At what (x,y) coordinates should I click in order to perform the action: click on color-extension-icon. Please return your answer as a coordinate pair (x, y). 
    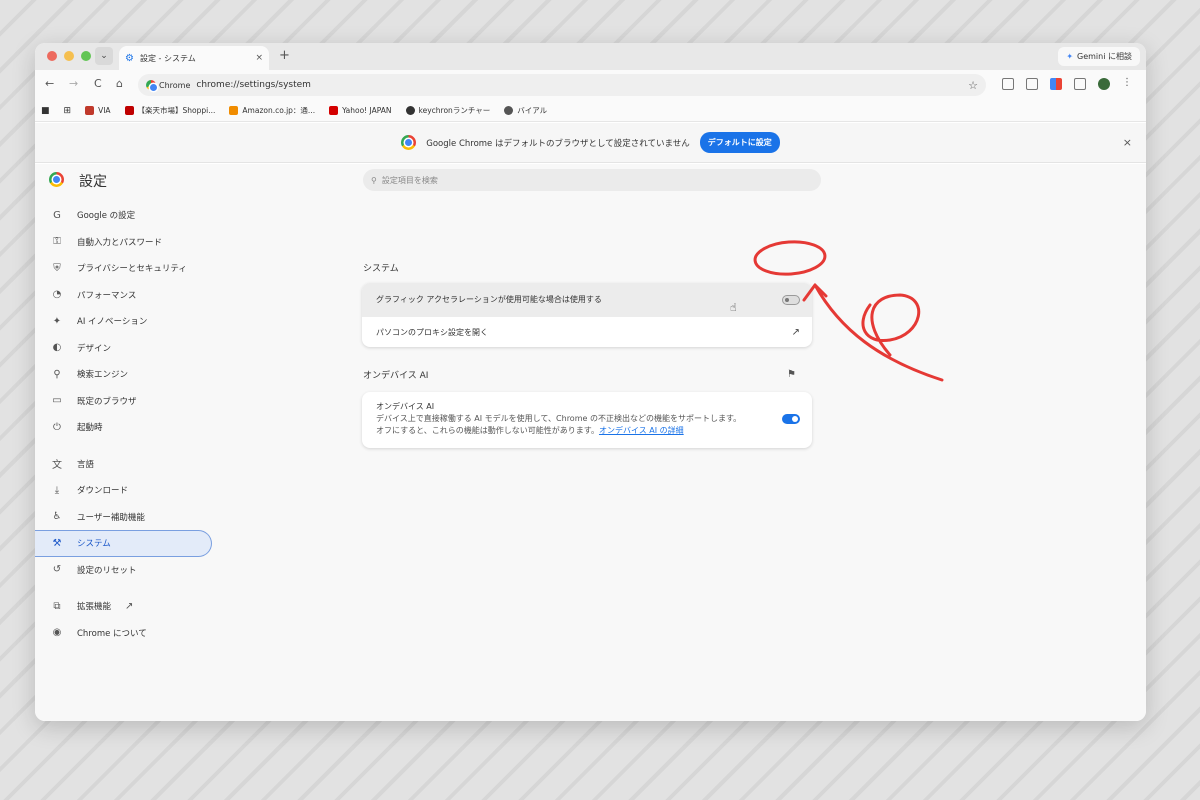
    Looking at the image, I should click on (1056, 84).